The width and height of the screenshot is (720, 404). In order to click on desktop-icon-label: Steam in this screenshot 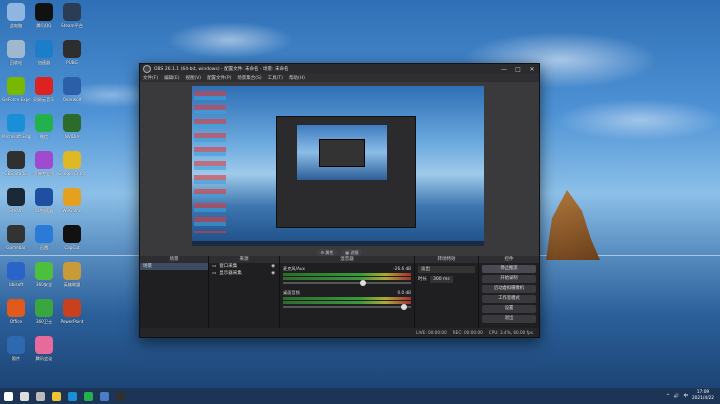, I will do `click(16, 210)`.